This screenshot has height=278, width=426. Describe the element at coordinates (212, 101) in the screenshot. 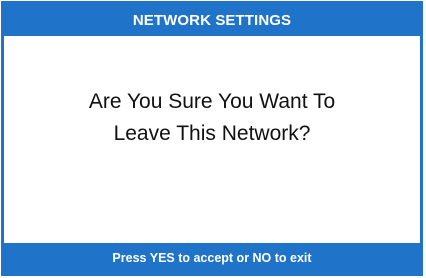

I see `confirmation-message-line-1: Are You Sure You Want To` at that location.